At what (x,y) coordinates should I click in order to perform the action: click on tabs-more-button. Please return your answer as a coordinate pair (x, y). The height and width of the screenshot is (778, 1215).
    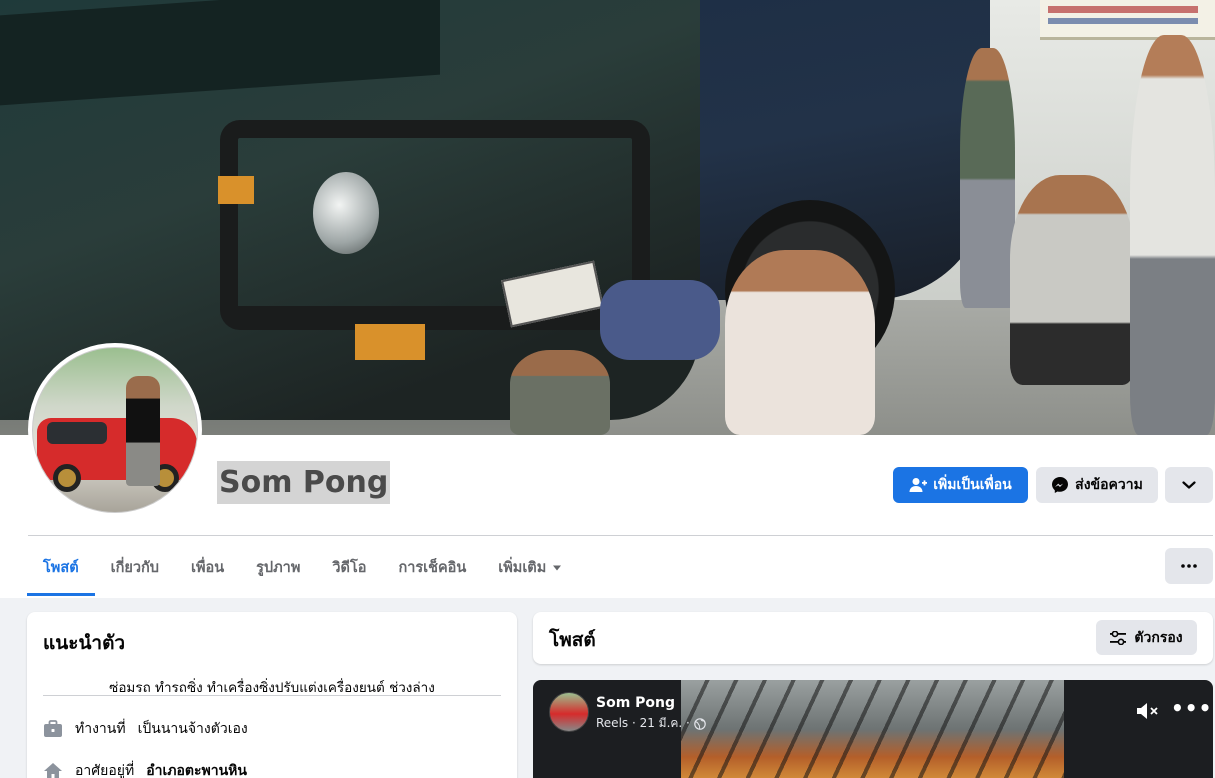
    Looking at the image, I should click on (1189, 566).